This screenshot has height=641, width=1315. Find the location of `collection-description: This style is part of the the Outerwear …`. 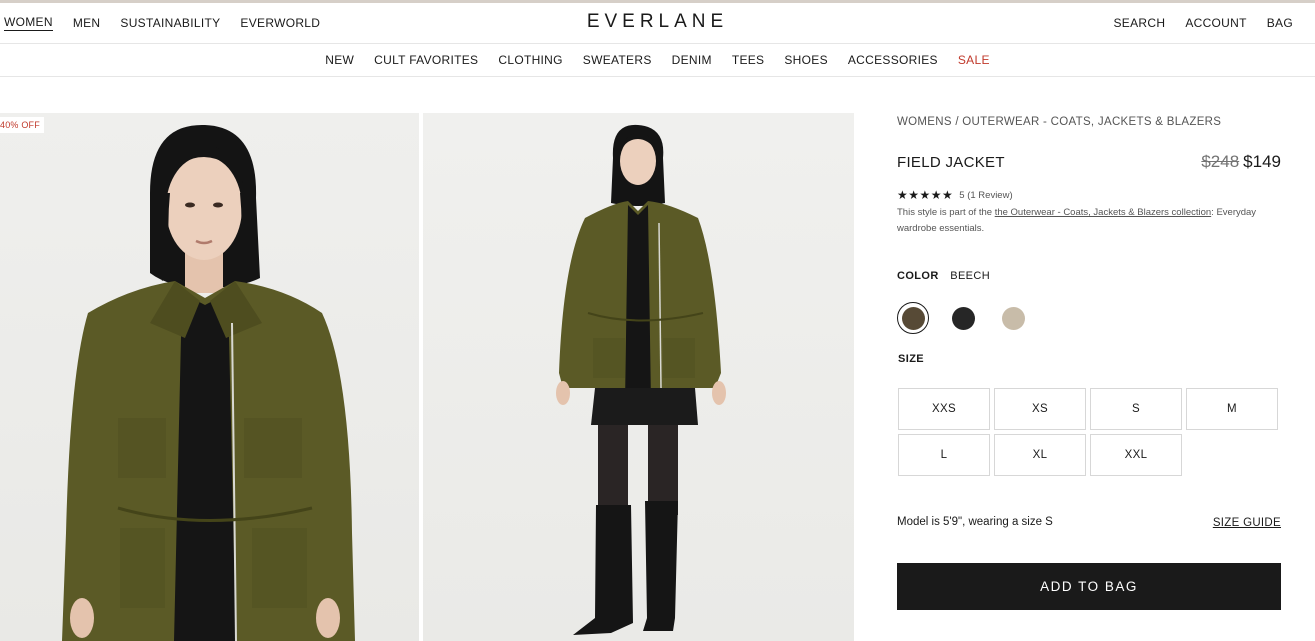

collection-description: This style is part of the the Outerwear … is located at coordinates (1082, 221).